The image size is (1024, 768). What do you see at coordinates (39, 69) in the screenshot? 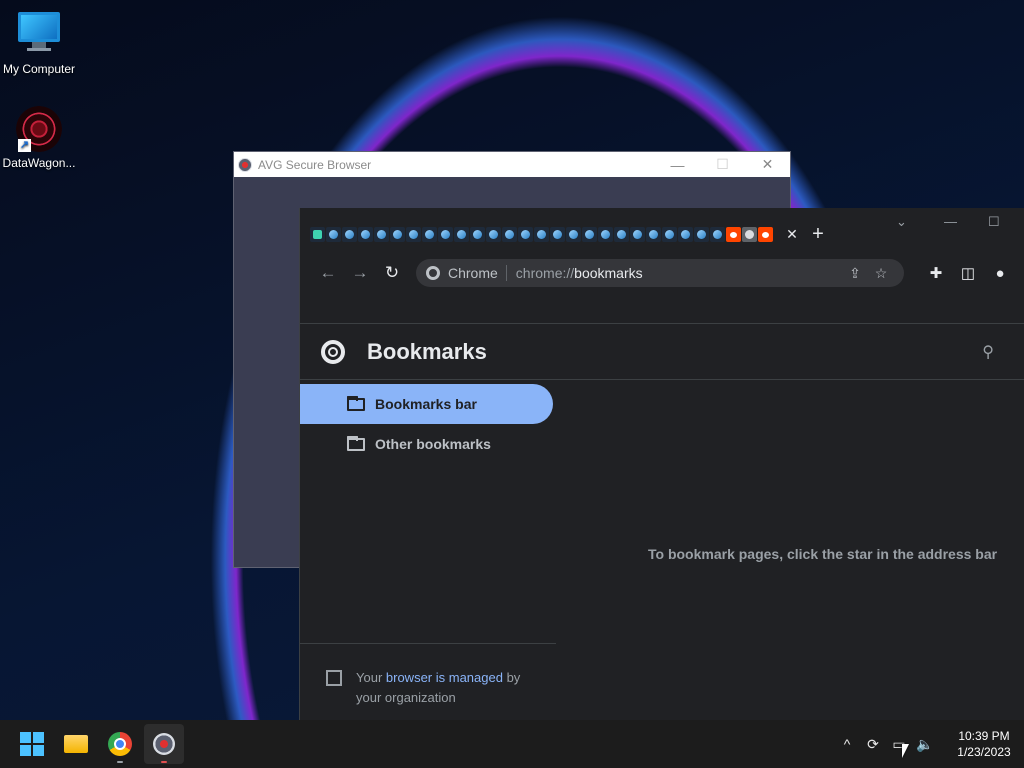
I see `desktop-icon-label: My Computer` at bounding box center [39, 69].